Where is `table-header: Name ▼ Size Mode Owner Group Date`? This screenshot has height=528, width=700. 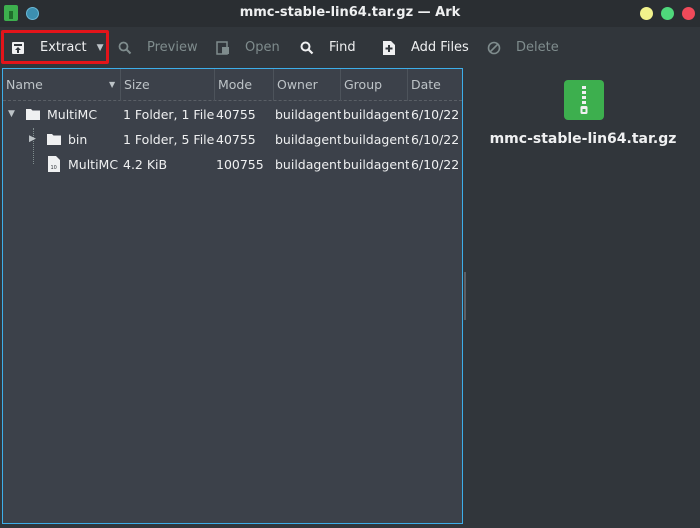 table-header: Name ▼ Size Mode Owner Group Date is located at coordinates (232, 85).